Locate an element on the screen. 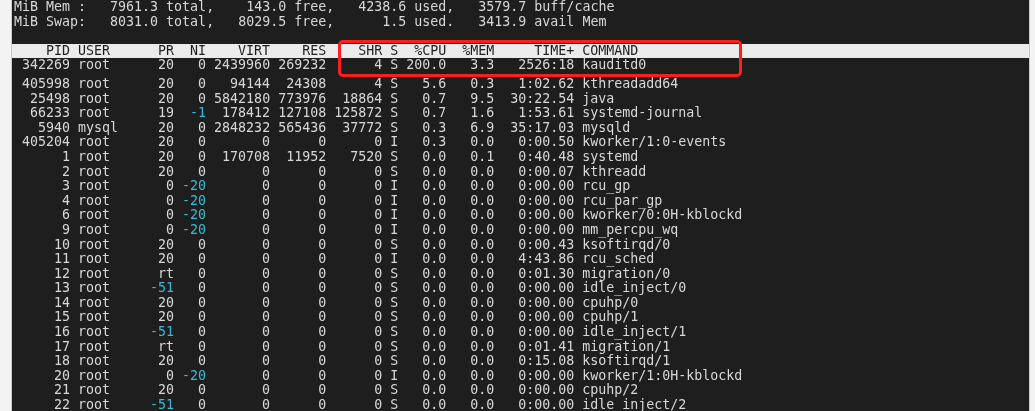  table-cell: migration/1 is located at coordinates (626, 347).